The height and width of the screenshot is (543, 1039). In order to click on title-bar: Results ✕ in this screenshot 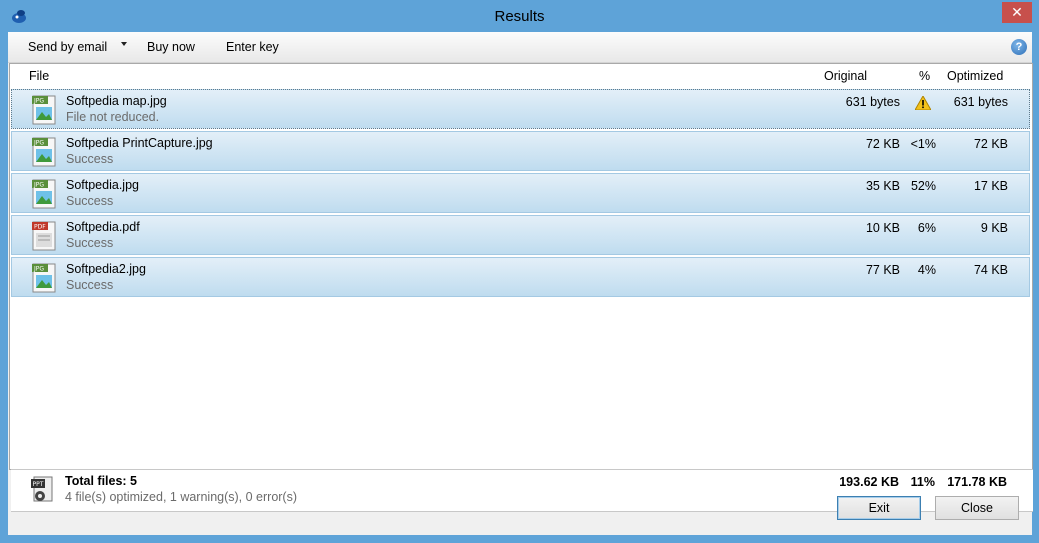, I will do `click(519, 16)`.